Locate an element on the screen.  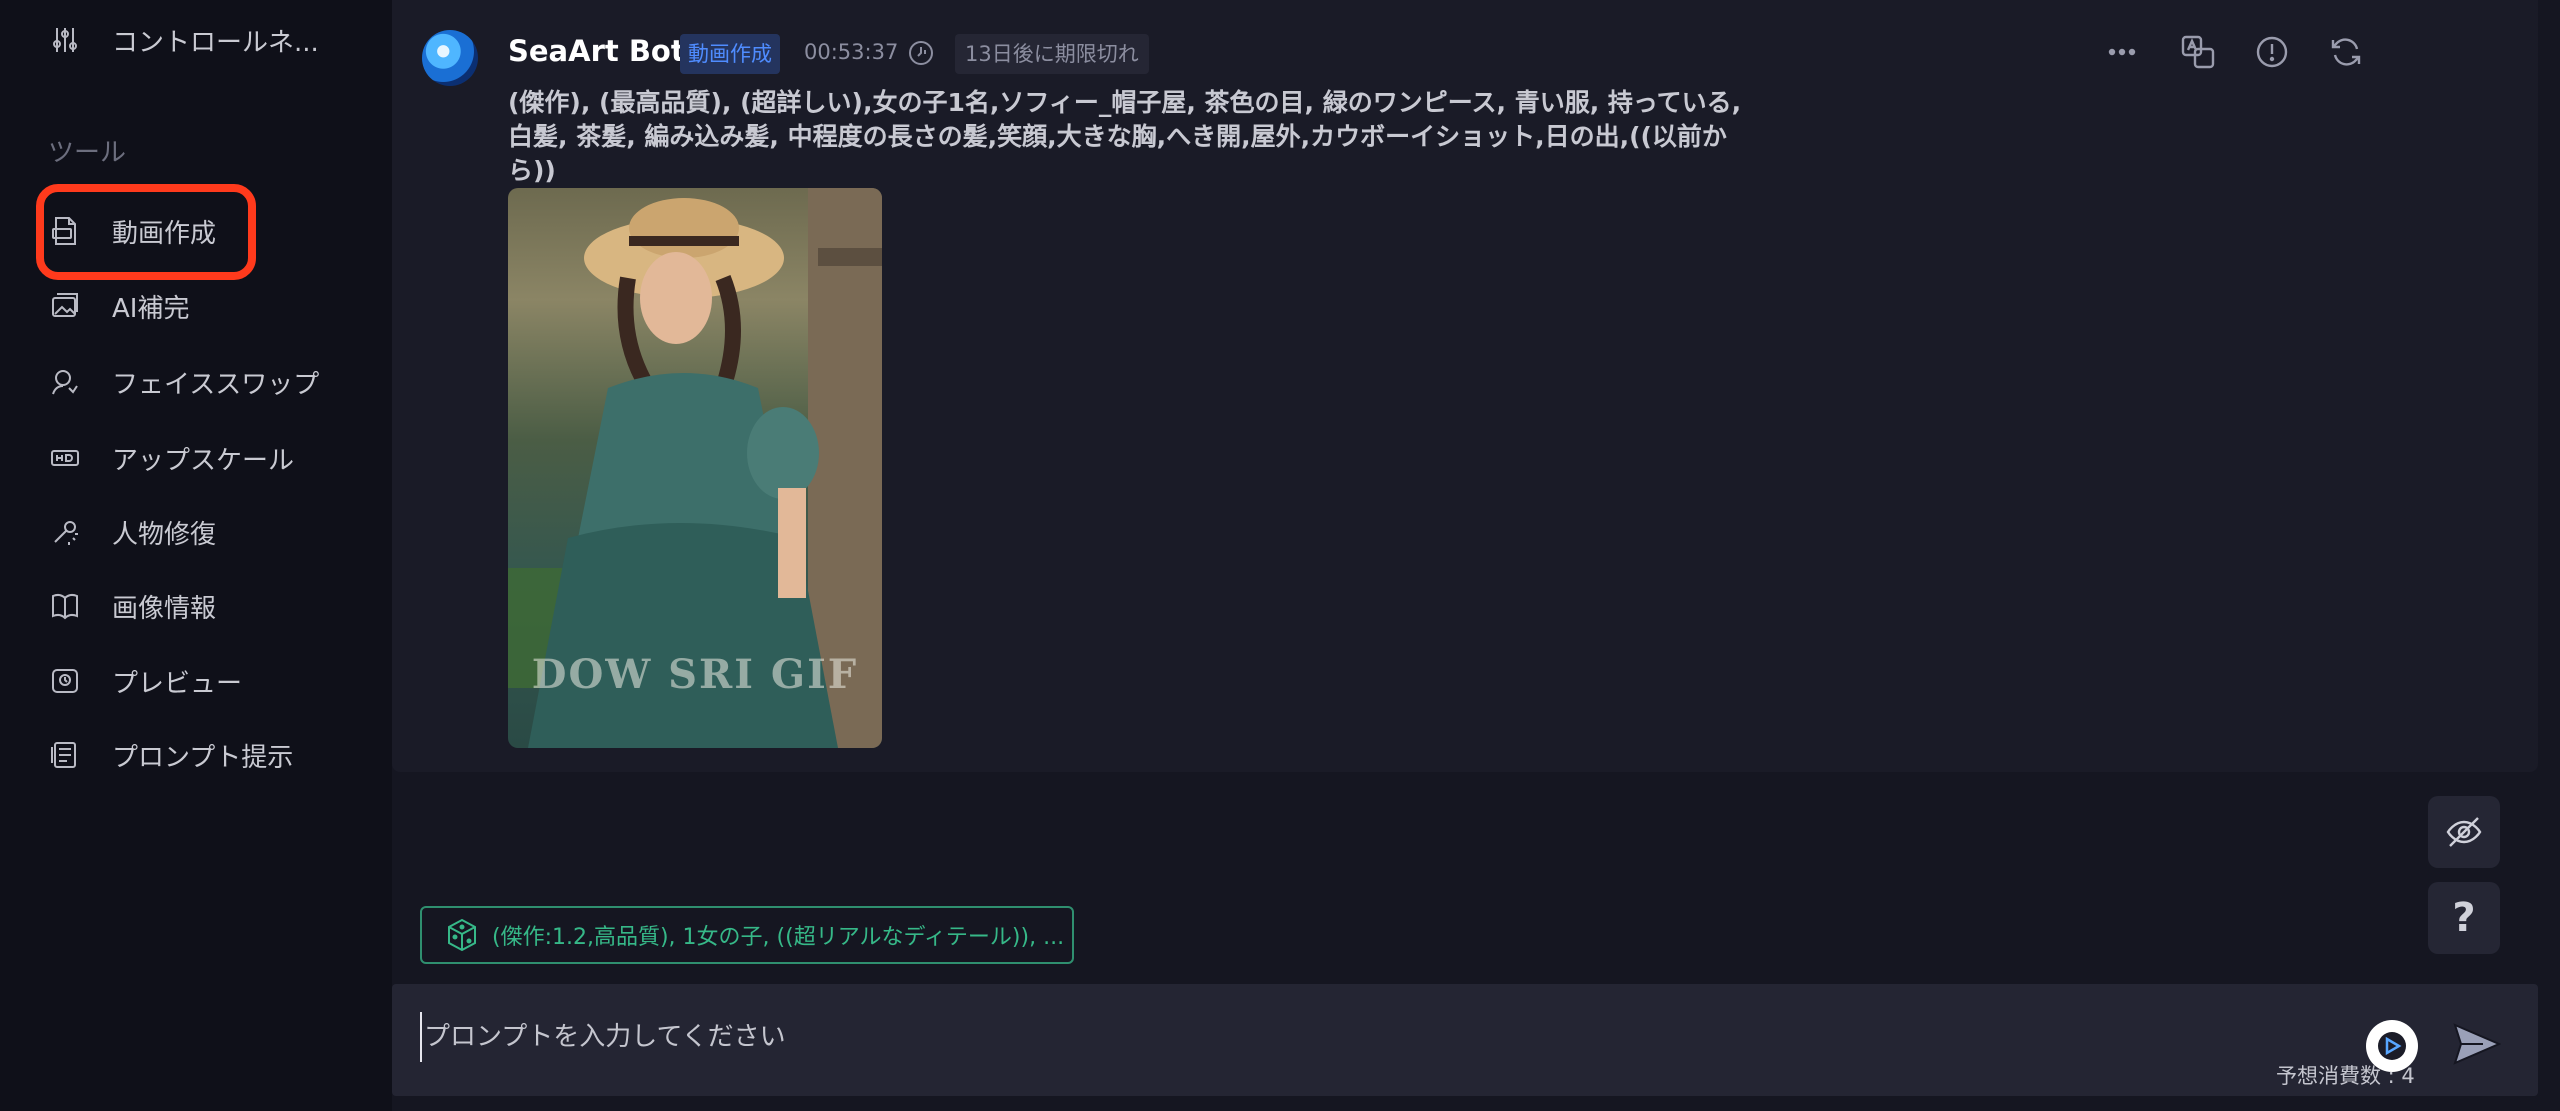
bot-name: SeaArt Bot is located at coordinates (596, 51).